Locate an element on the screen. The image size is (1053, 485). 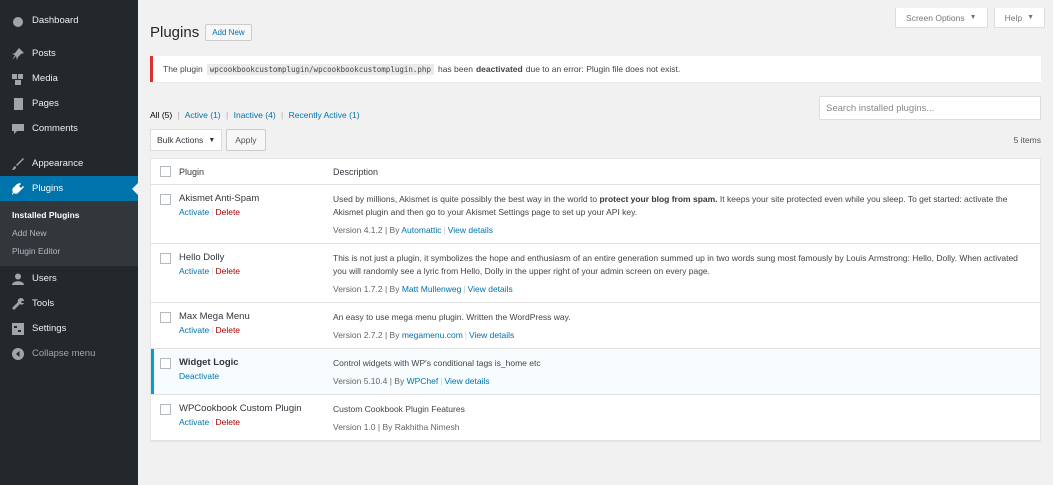
screen-meta-links: Screen Options ▼ Help ▼ is located at coordinates (970, 18).